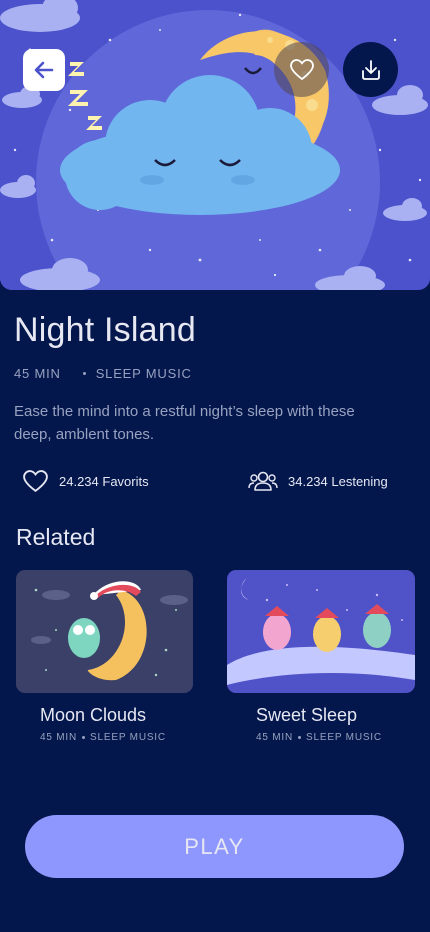 This screenshot has width=430, height=932. I want to click on listening-stat: 34.234 Lestening, so click(318, 481).